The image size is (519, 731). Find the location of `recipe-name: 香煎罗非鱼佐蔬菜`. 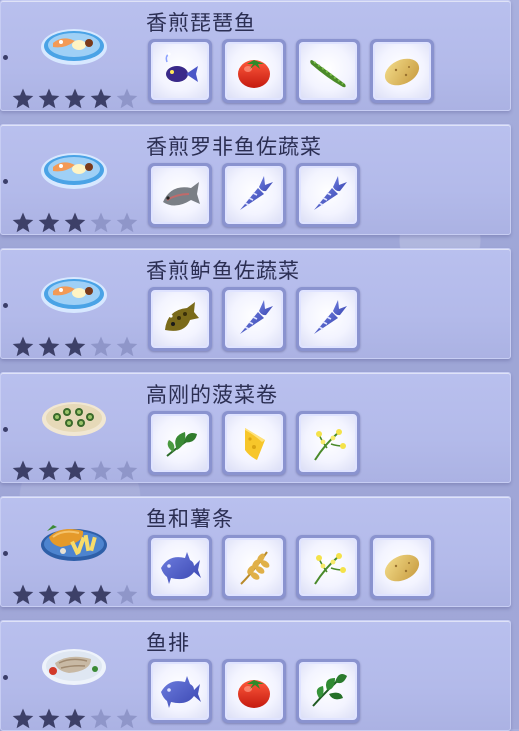

recipe-name: 香煎罗非鱼佐蔬菜 is located at coordinates (234, 147).